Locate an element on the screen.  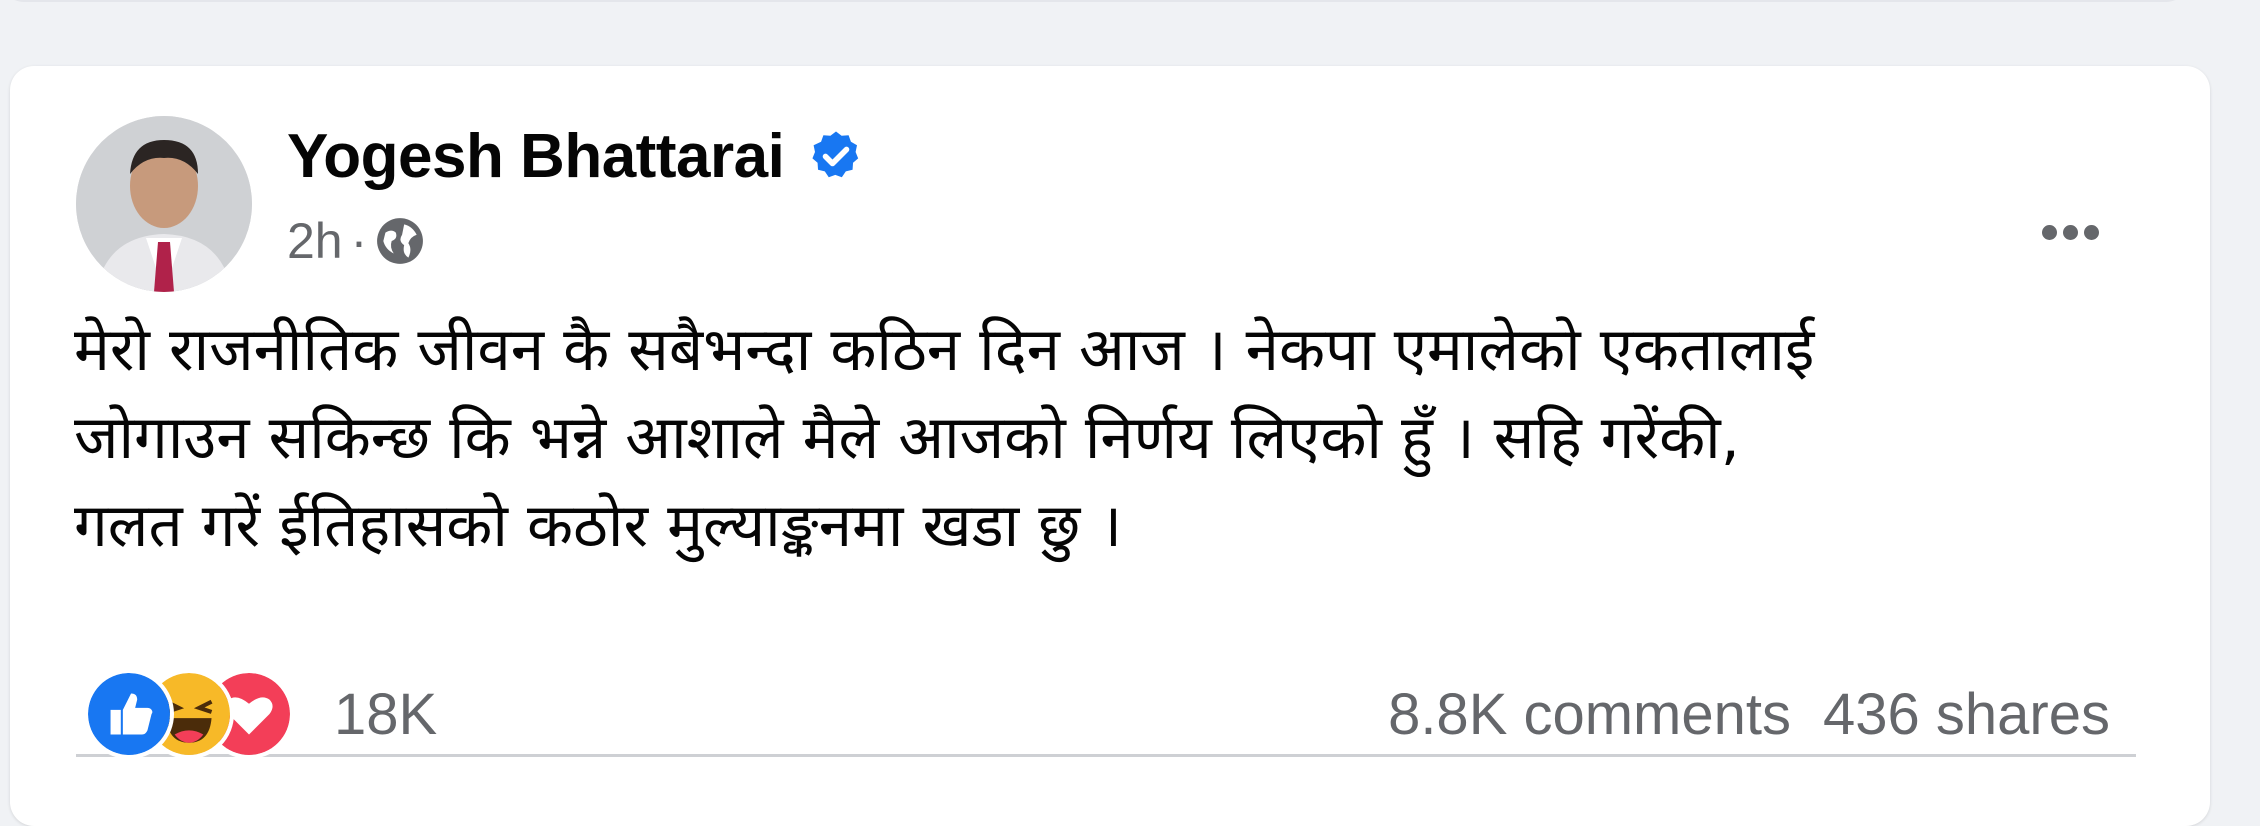
like-reaction-icon is located at coordinates (129, 714).